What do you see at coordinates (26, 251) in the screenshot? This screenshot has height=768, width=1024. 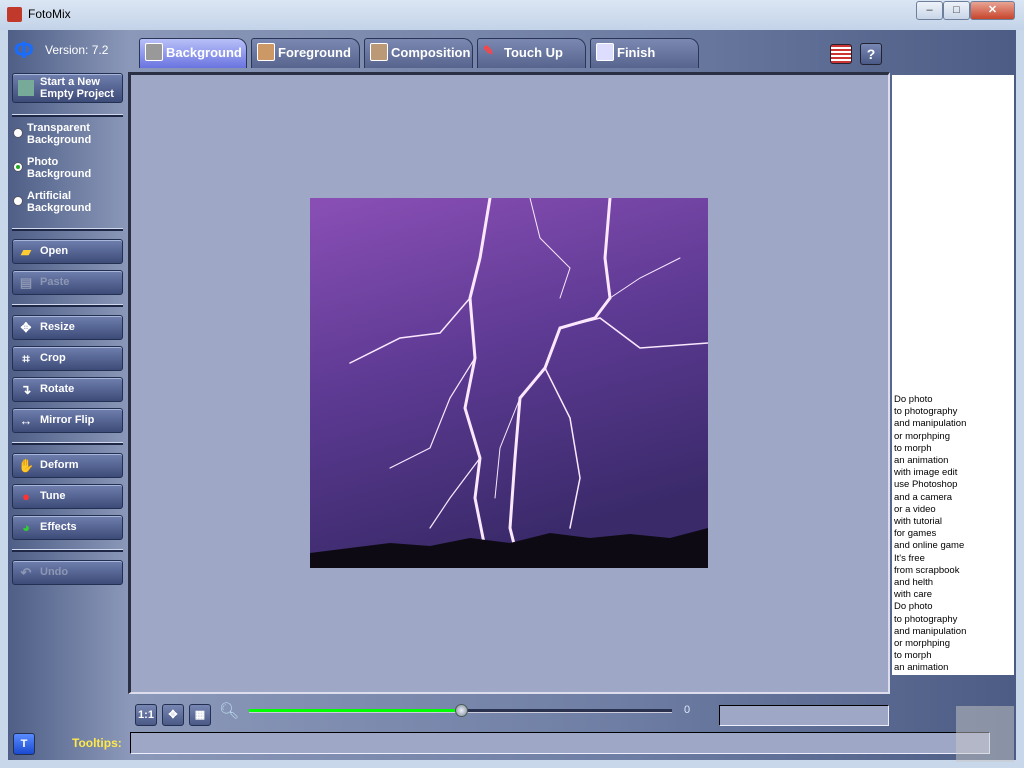 I see `folder-icon: ▰` at bounding box center [26, 251].